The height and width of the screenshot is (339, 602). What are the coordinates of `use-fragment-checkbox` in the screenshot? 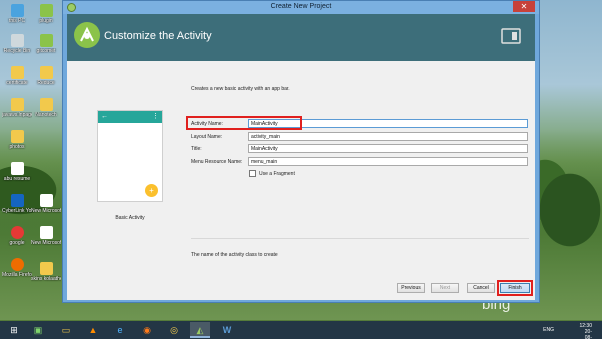 It's located at (252, 173).